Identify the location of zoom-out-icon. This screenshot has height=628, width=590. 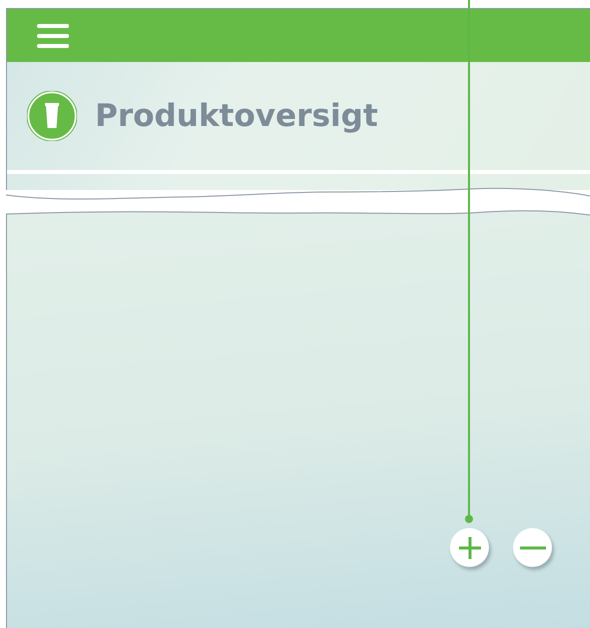
(532, 547).